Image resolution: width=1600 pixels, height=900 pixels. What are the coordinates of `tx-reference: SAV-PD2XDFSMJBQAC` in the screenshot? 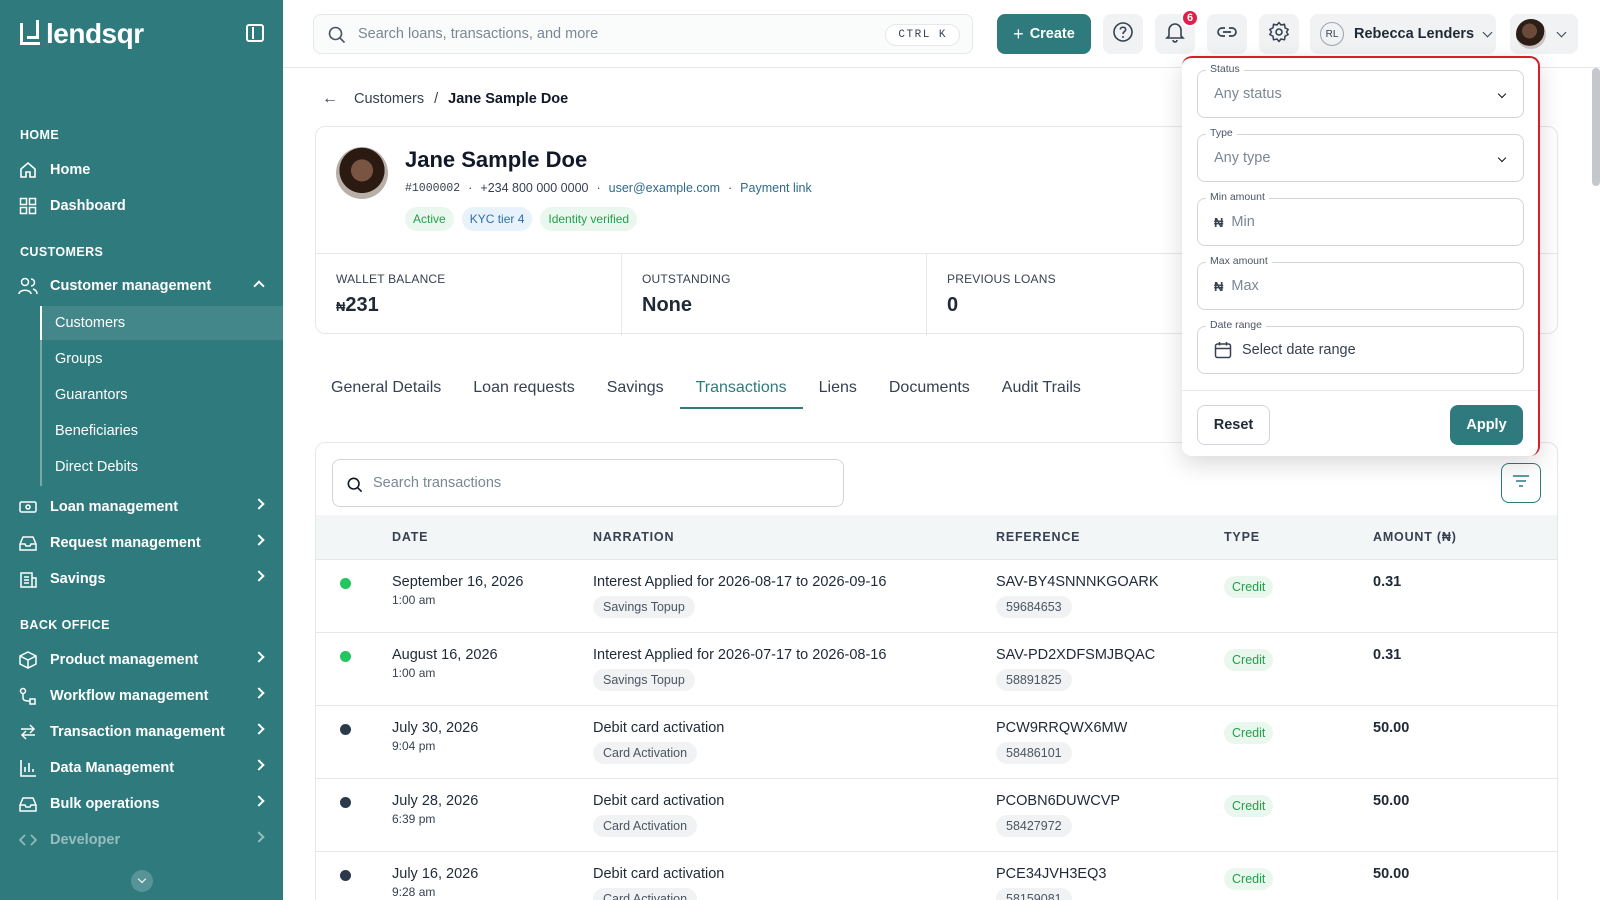 It's located at (1076, 655).